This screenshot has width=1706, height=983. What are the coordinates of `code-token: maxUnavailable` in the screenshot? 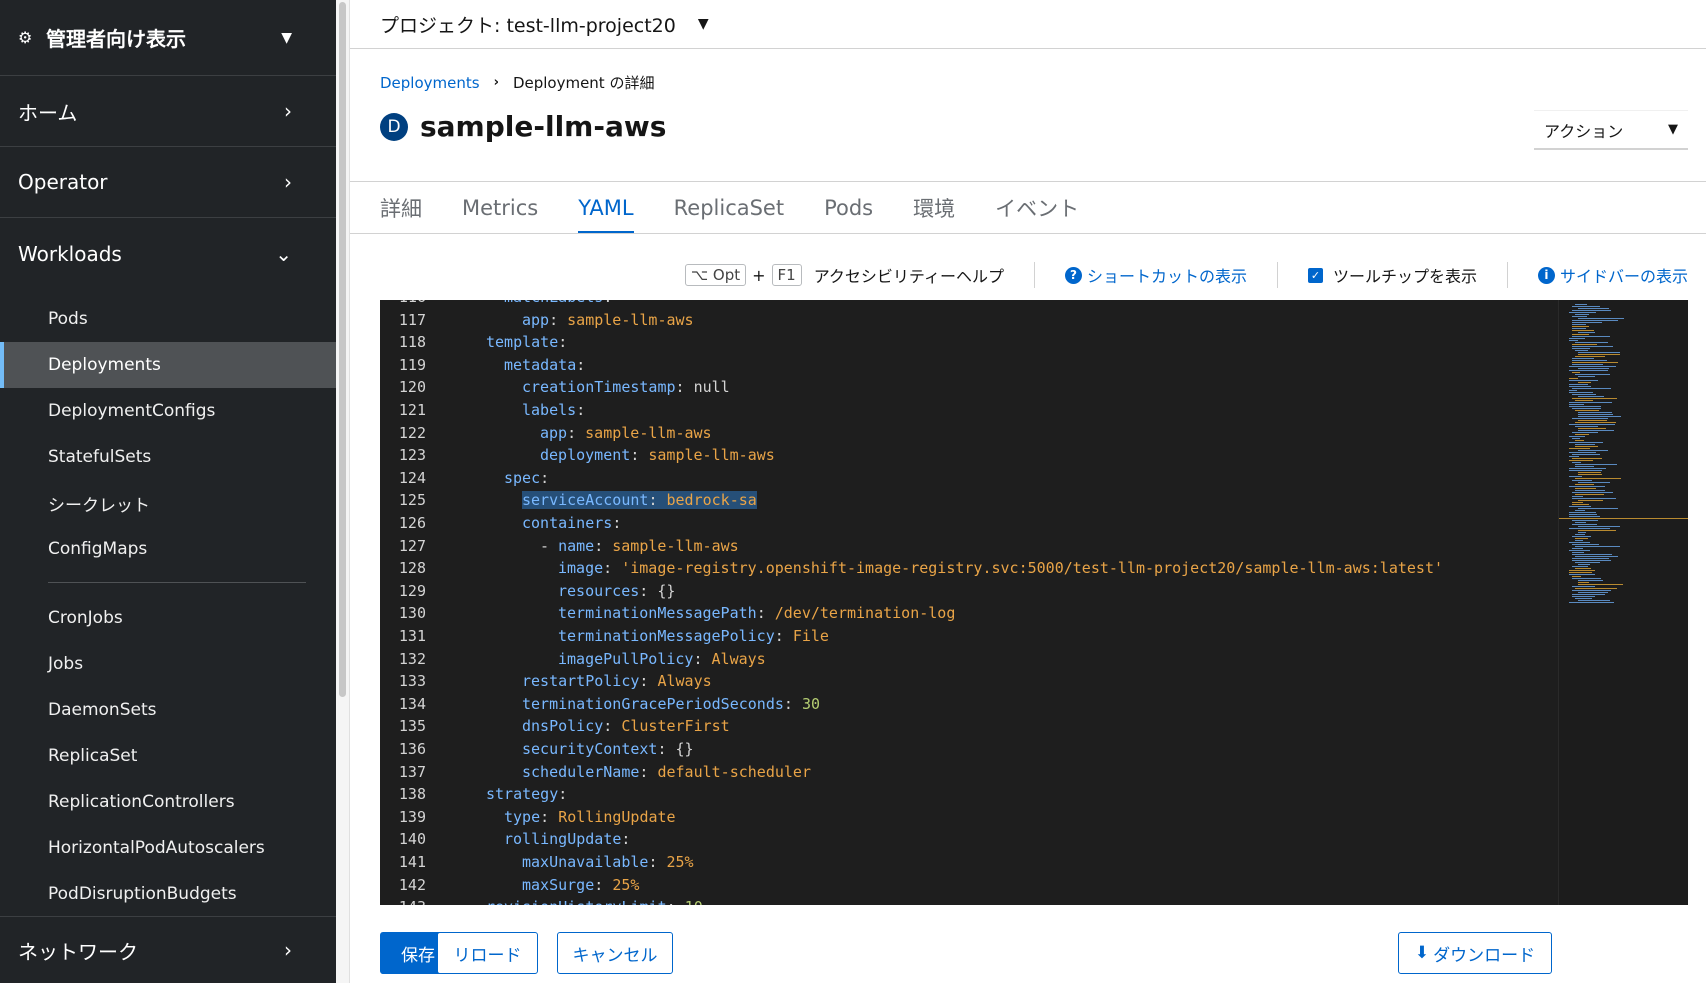 It's located at (585, 862).